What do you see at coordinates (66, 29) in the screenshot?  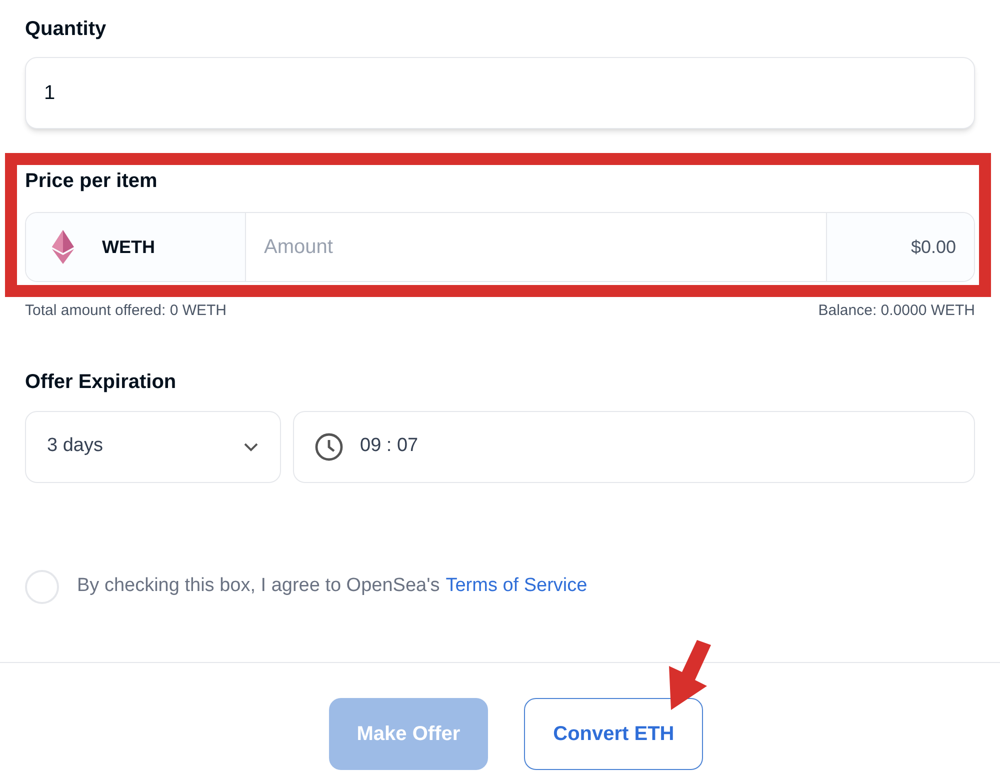 I see `field-label: Quantity` at bounding box center [66, 29].